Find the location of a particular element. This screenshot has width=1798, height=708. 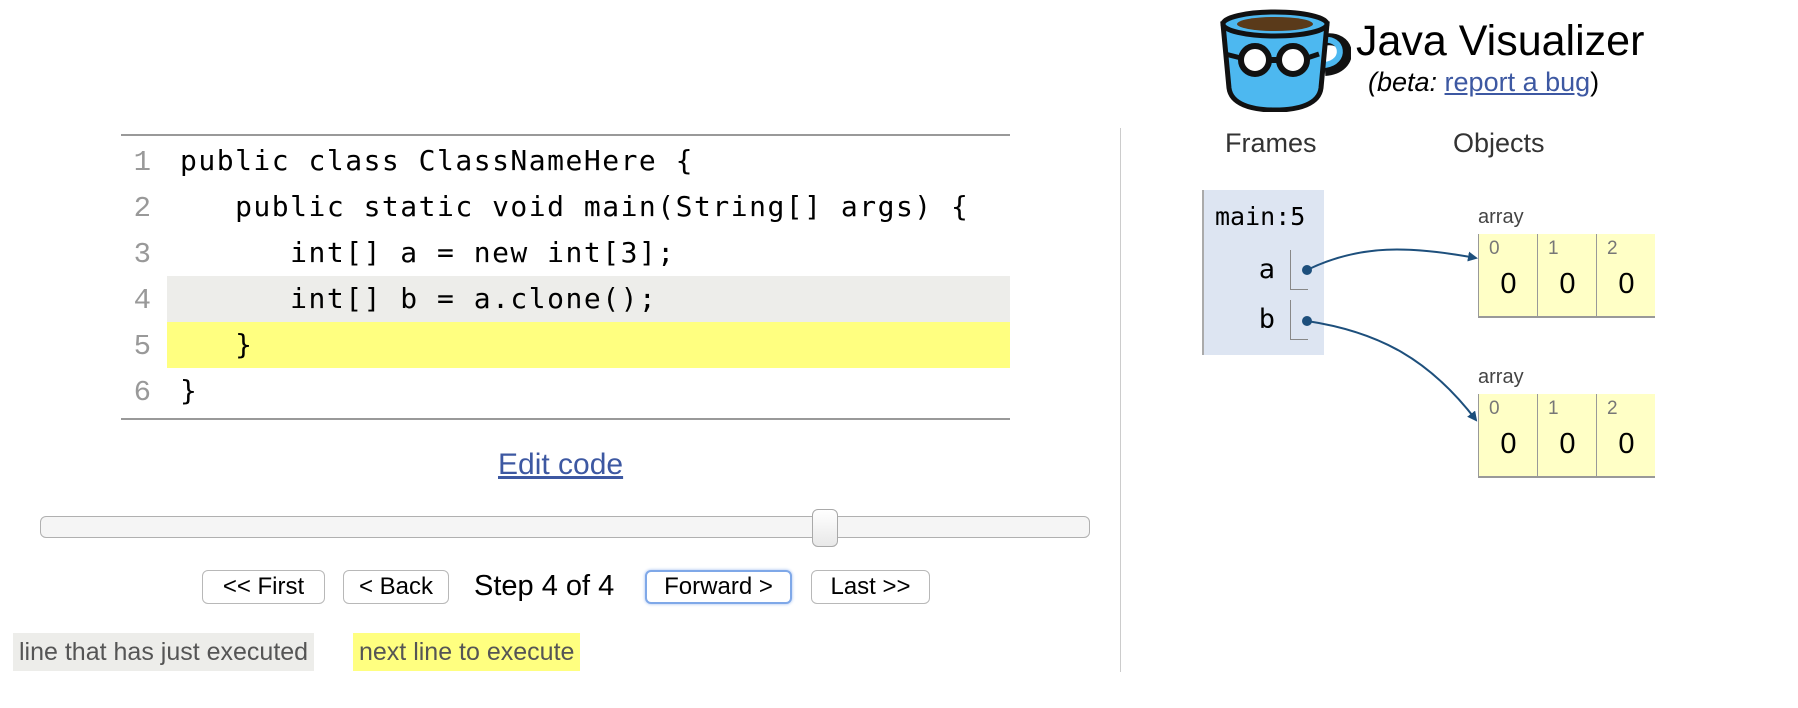

visualizer-mug-icon is located at coordinates (1283, 60).